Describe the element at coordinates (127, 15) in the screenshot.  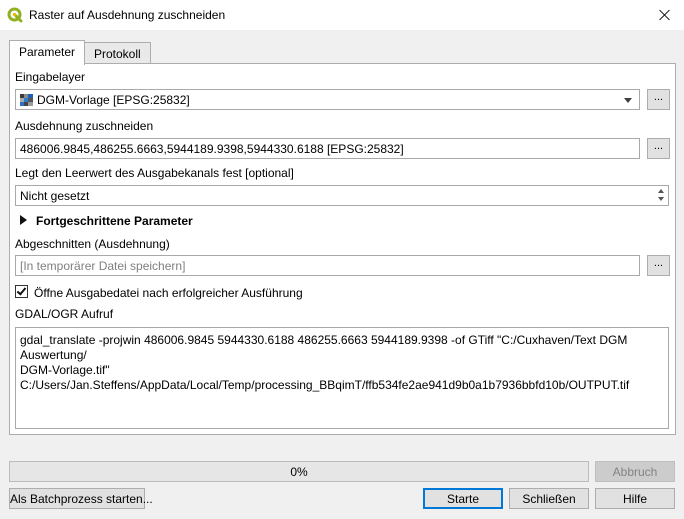
I see `window-title: Raster auf Ausdehnung zuschneiden` at that location.